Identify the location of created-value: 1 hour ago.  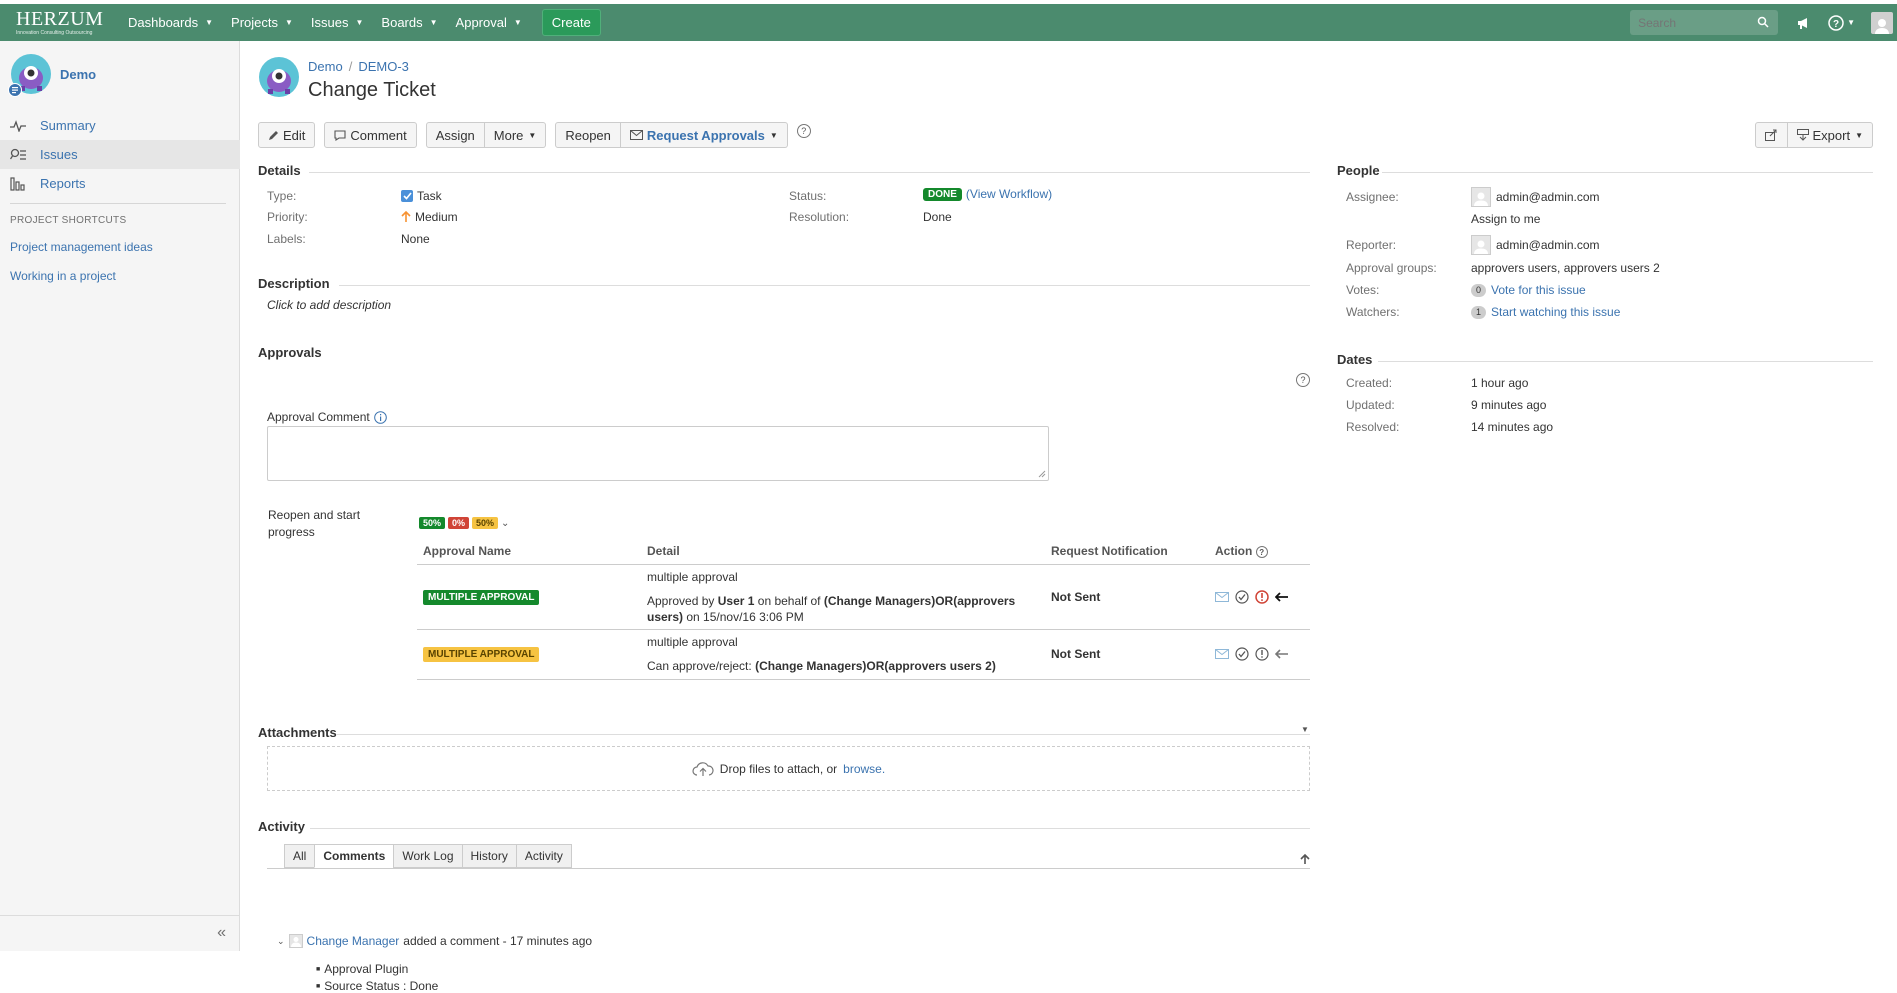
(1500, 383).